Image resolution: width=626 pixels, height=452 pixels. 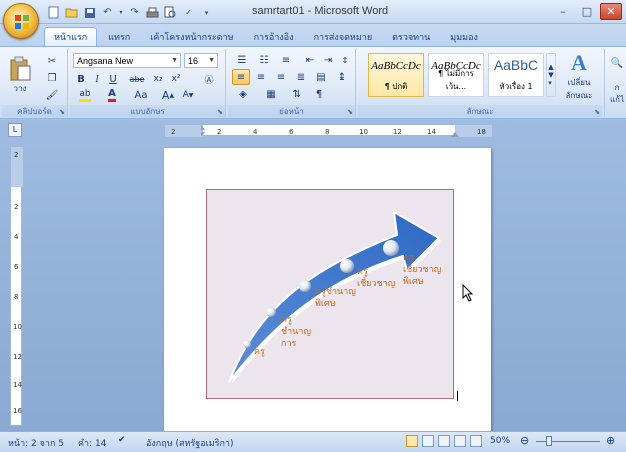 I want to click on shrink-font-button: A ▼, so click(x=188, y=95).